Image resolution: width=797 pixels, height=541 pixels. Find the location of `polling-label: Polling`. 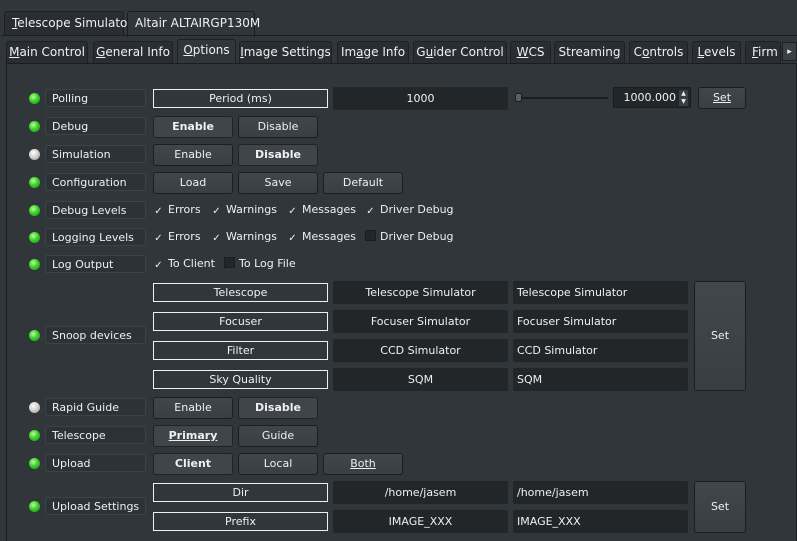

polling-label: Polling is located at coordinates (95, 98).